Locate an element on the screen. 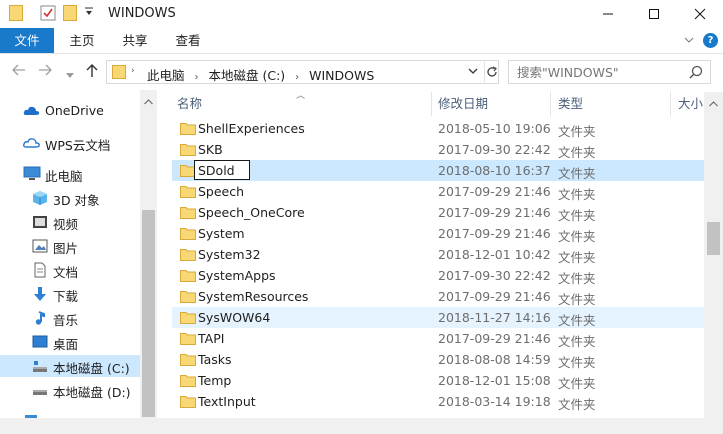  breadcrumb: 此电脑 › 本地磁盘 (C:) › WINDOWS is located at coordinates (263, 74).